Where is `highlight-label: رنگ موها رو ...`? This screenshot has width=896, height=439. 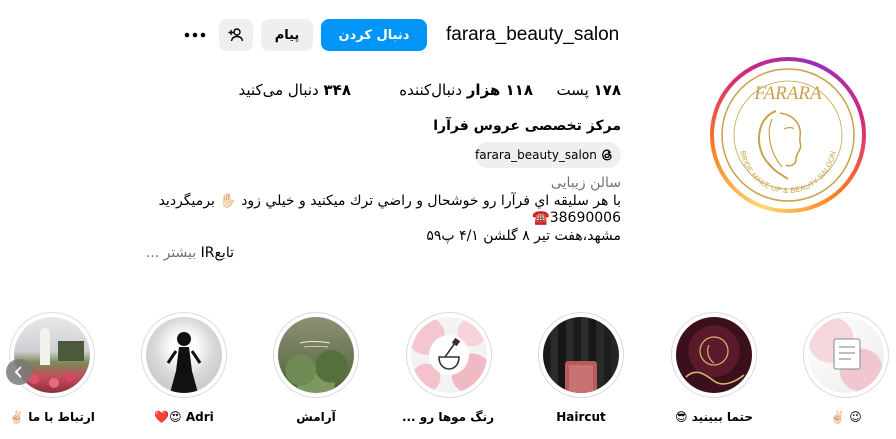 highlight-label: رنگ موها رو ... is located at coordinates (447, 417).